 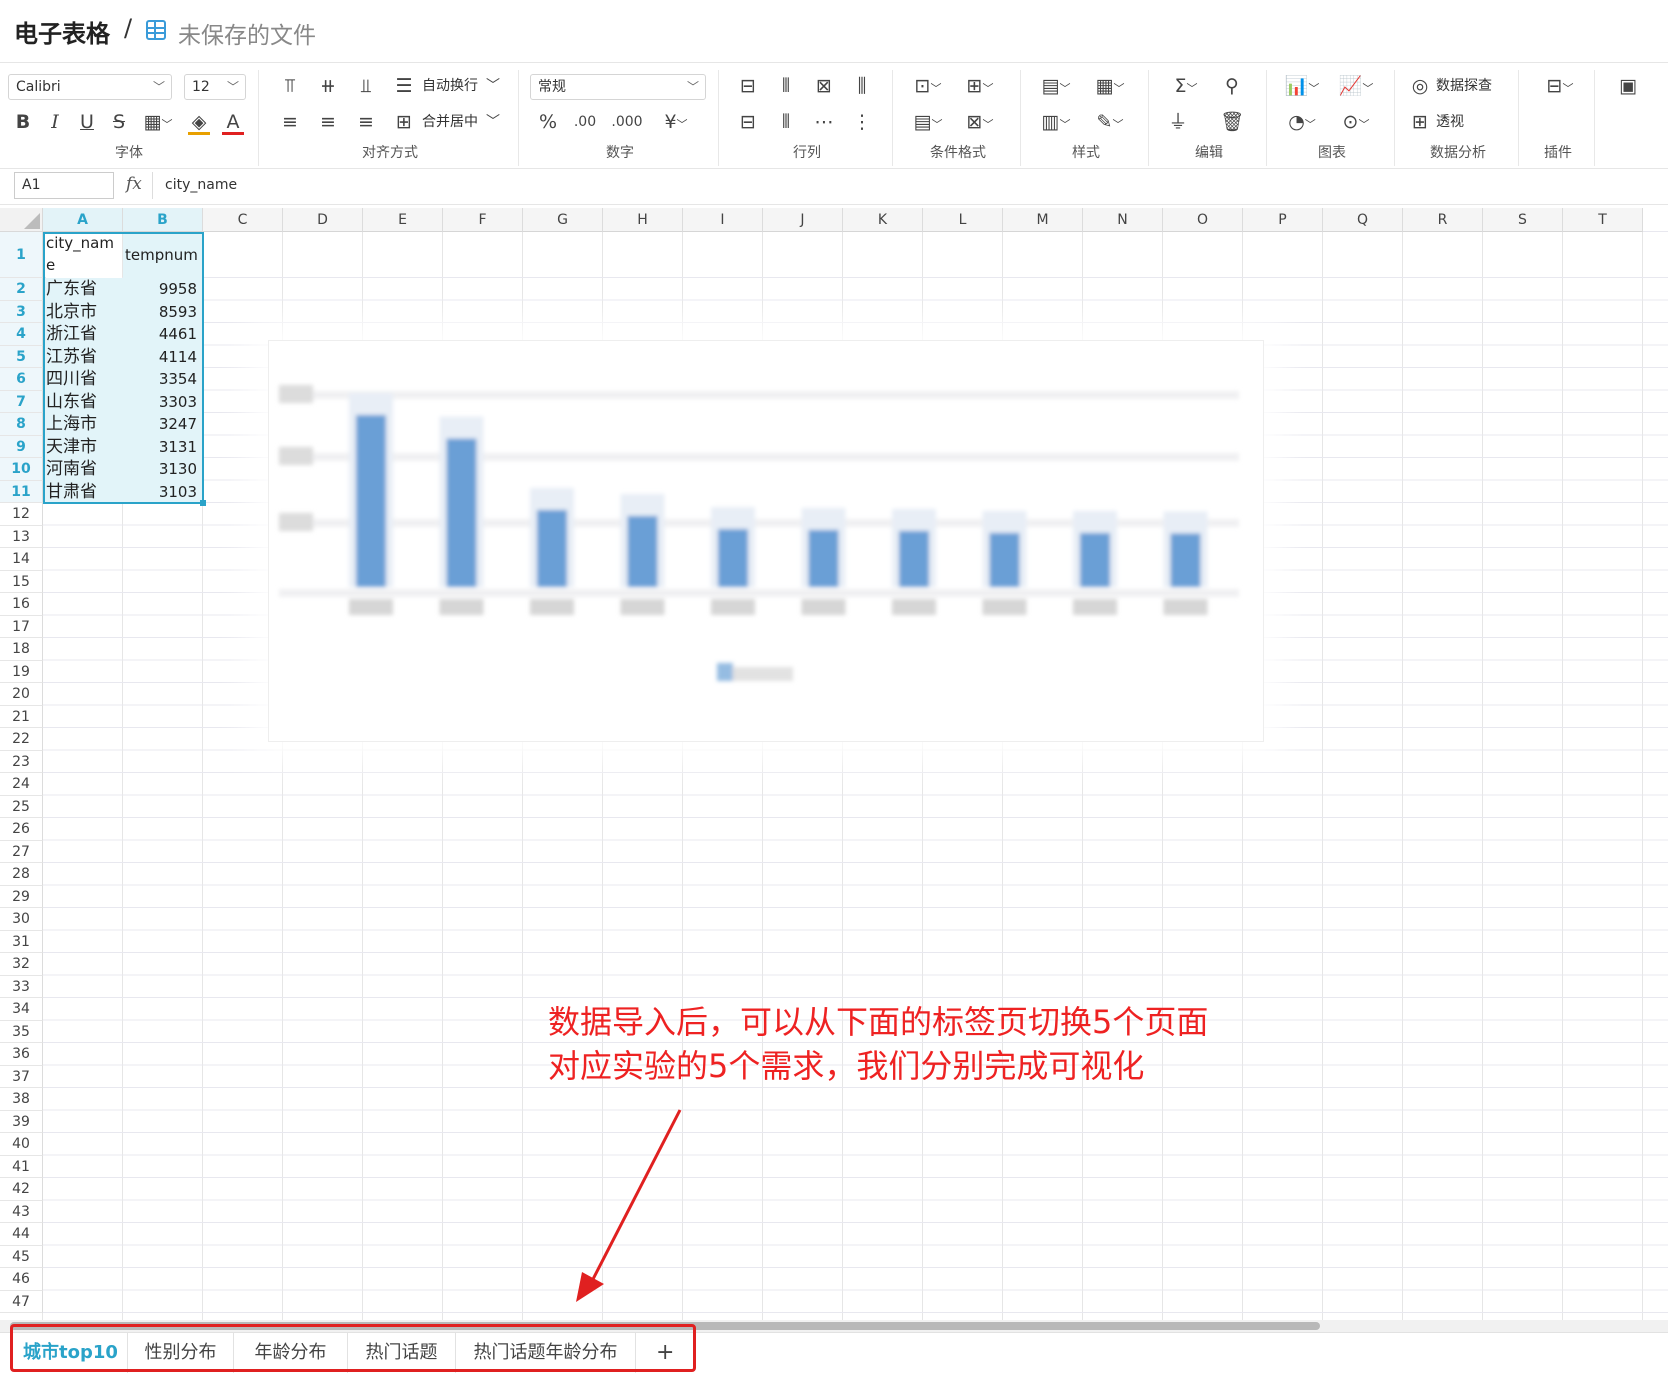 I want to click on row-header-13: 13, so click(x=21, y=536).